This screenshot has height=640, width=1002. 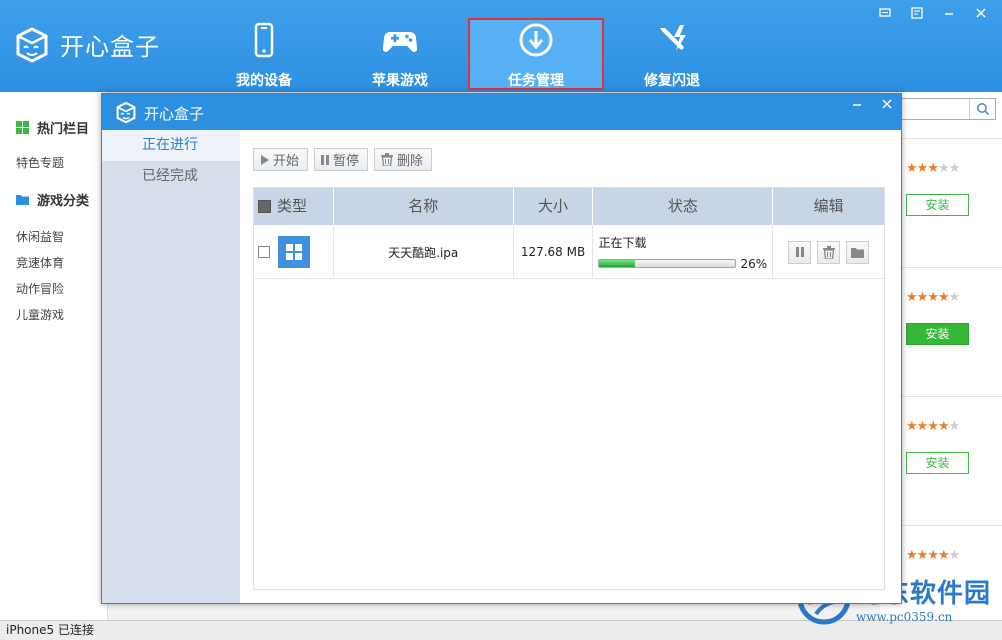 I want to click on nav-my-device: 我的设备, so click(x=264, y=54).